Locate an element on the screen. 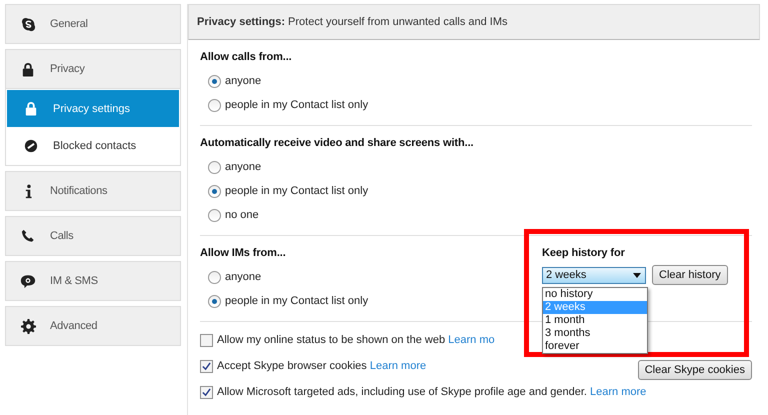 This screenshot has width=768, height=415. chat-bubble-icon is located at coordinates (28, 281).